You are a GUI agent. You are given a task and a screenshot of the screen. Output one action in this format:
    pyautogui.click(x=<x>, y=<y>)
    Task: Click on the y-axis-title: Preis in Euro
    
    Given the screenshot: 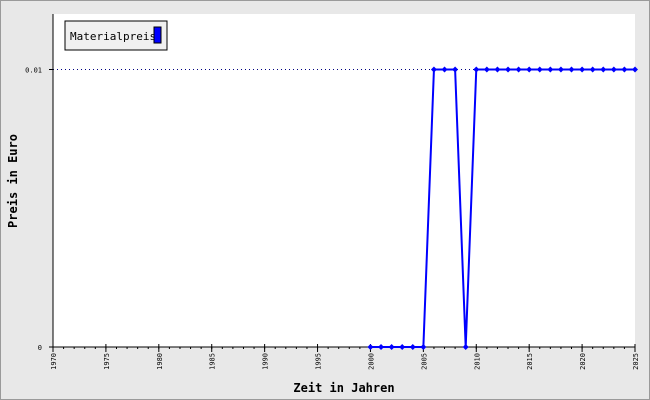 What is the action you would take?
    pyautogui.click(x=13, y=181)
    